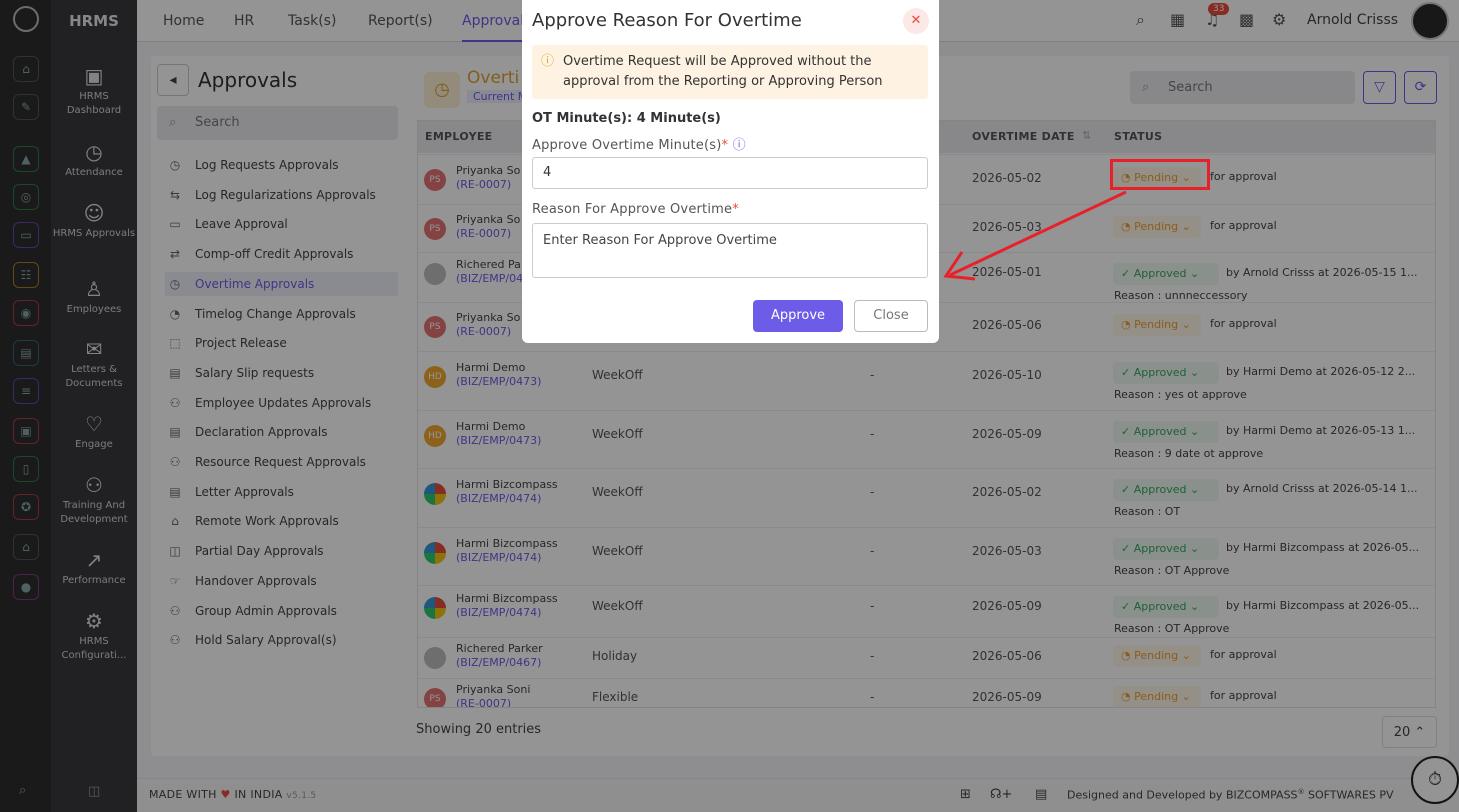 The width and height of the screenshot is (1459, 812). What do you see at coordinates (626, 118) in the screenshot?
I see `ot-minutes-text: OT Minute(s): 4 Minute(s)` at bounding box center [626, 118].